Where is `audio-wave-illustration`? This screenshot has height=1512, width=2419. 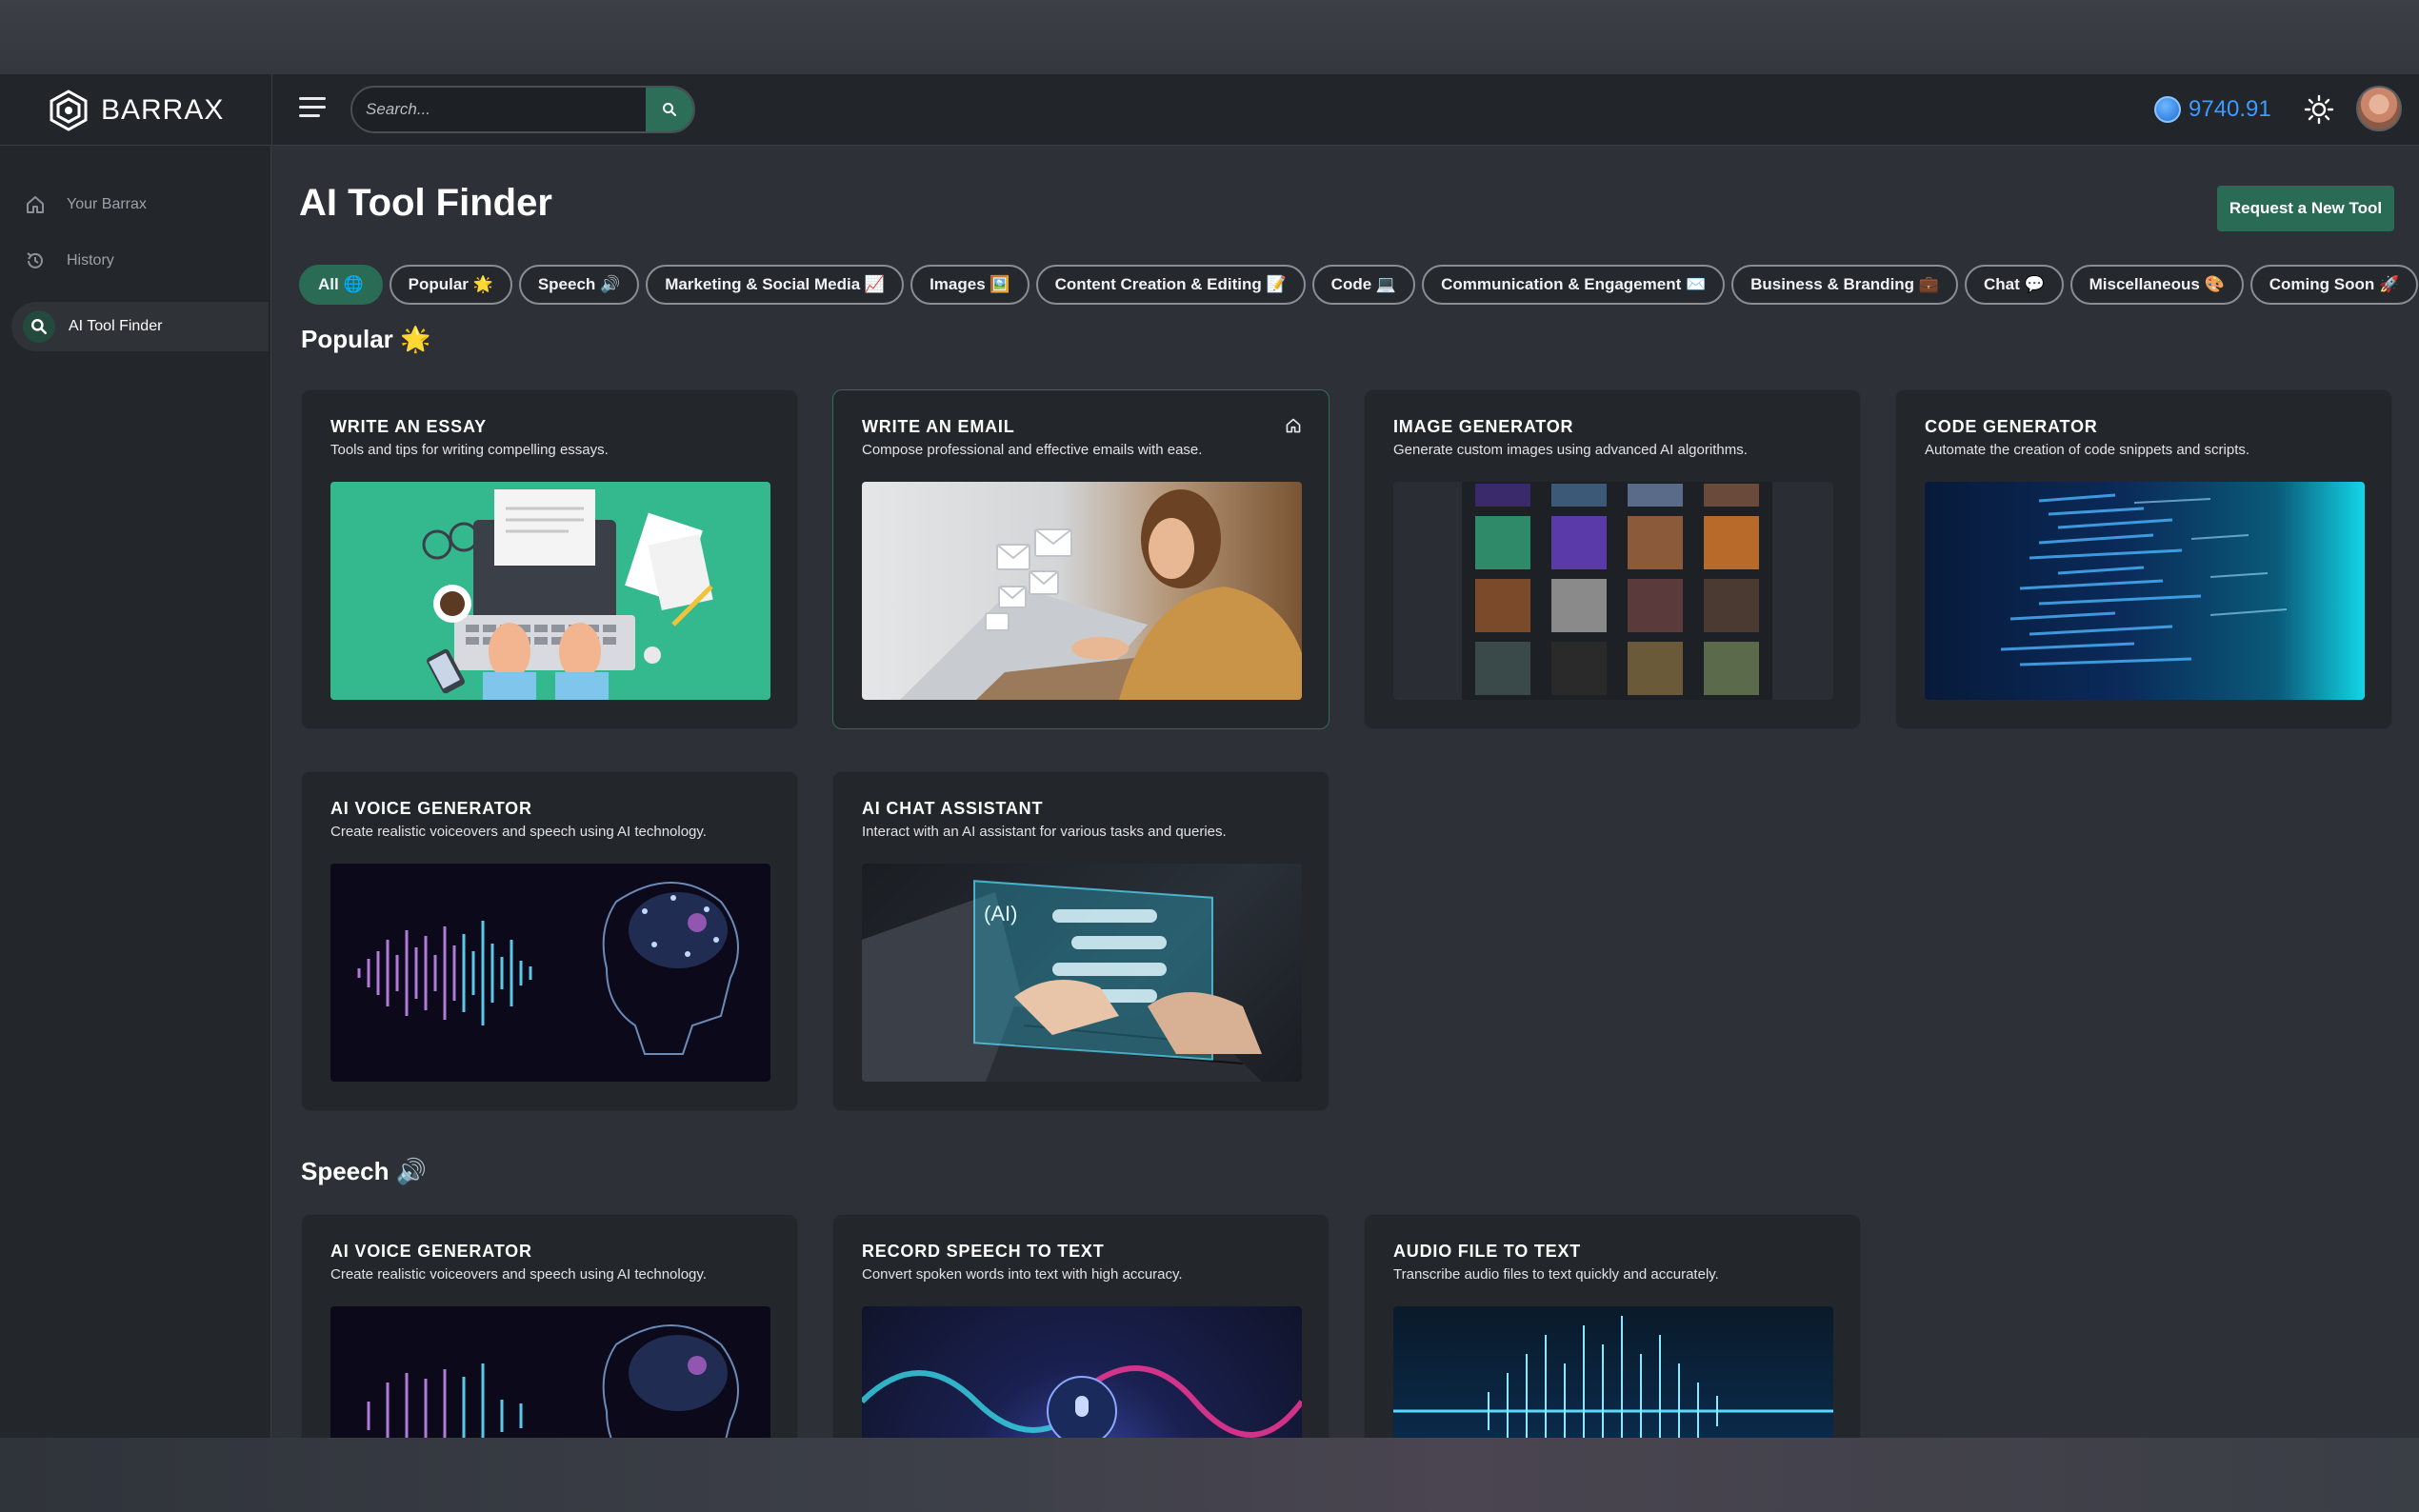 audio-wave-illustration is located at coordinates (1613, 1372).